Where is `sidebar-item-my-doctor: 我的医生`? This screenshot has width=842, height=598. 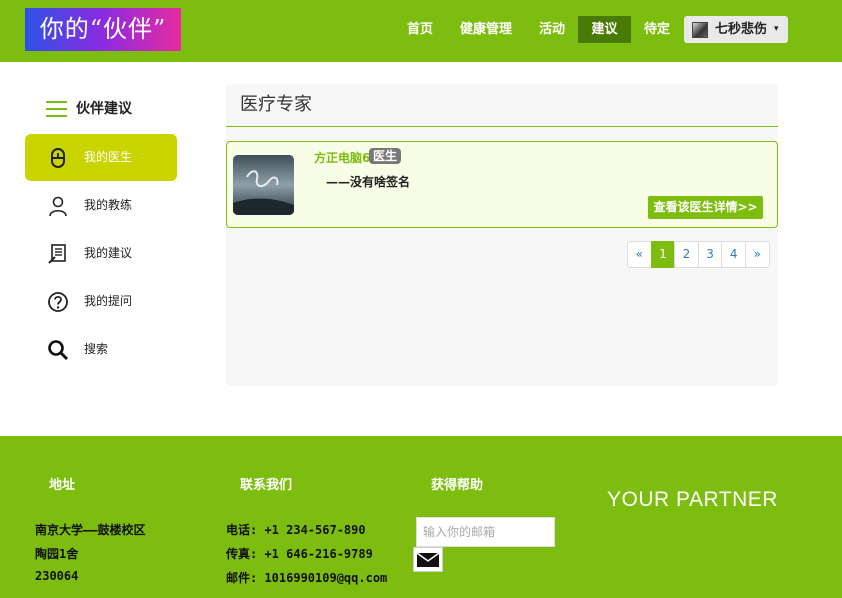 sidebar-item-my-doctor: 我的医生 is located at coordinates (101, 157).